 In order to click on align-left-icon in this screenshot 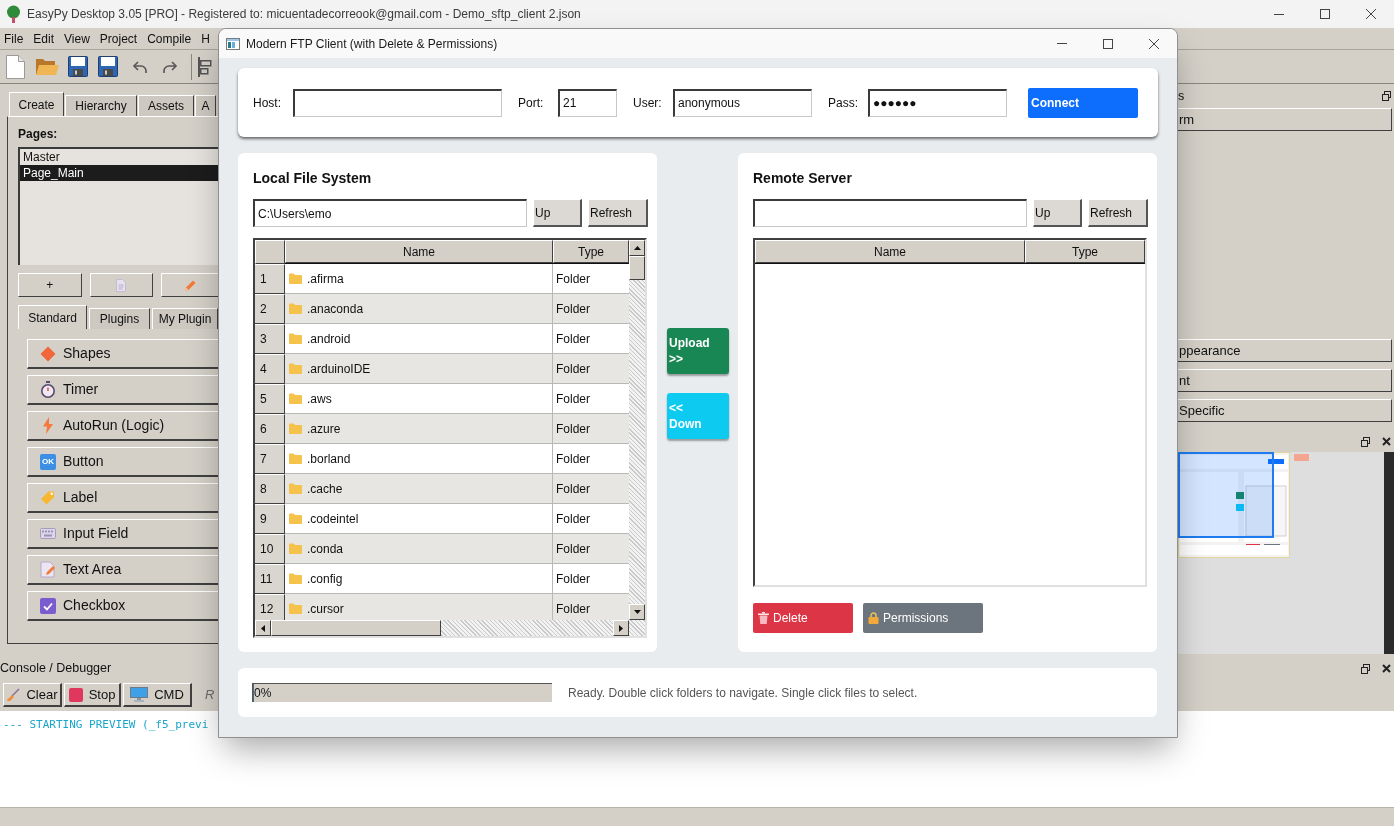, I will do `click(205, 66)`.